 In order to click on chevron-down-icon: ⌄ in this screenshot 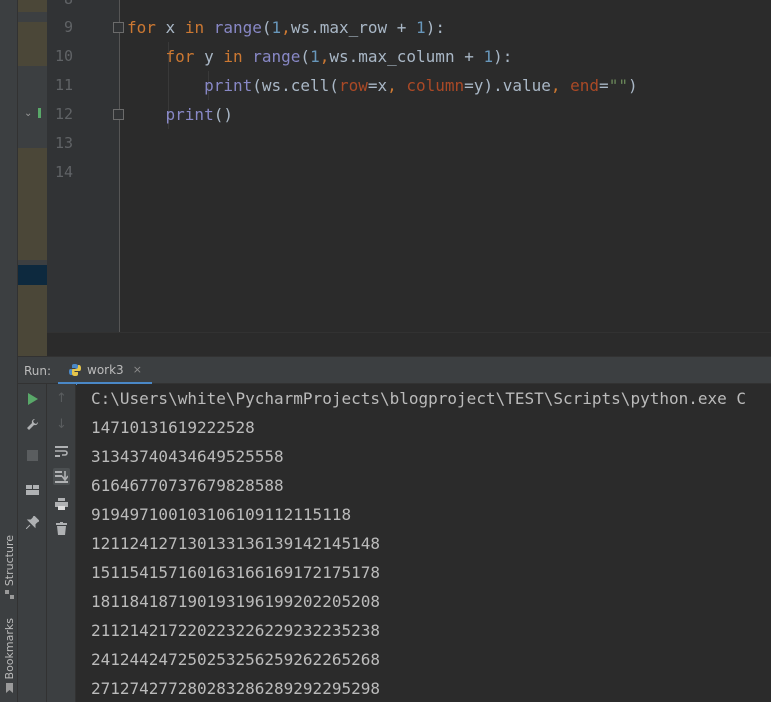, I will do `click(28, 113)`.